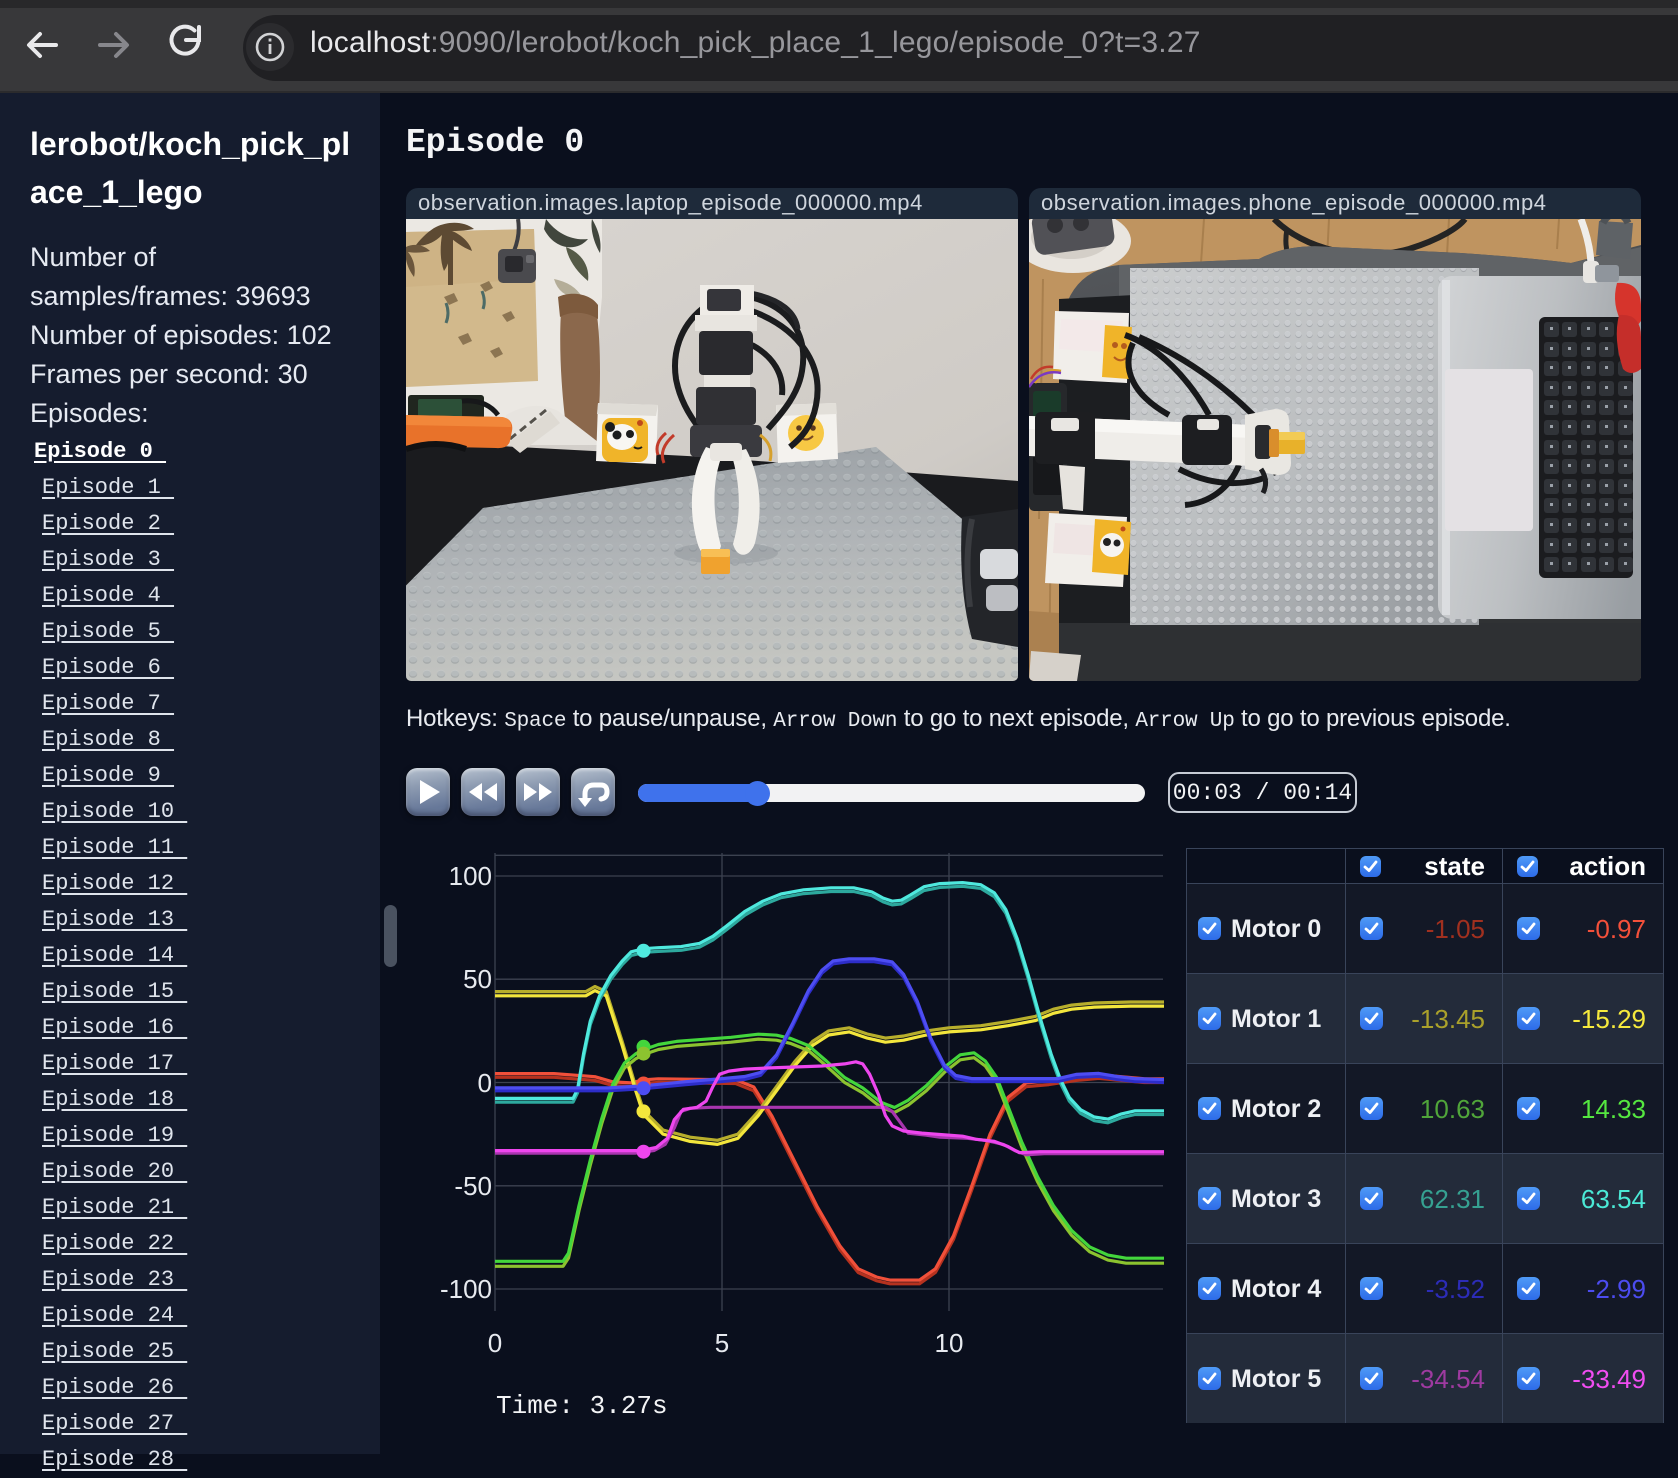 The width and height of the screenshot is (1678, 1478). What do you see at coordinates (477, 979) in the screenshot?
I see `svg-text: 50` at bounding box center [477, 979].